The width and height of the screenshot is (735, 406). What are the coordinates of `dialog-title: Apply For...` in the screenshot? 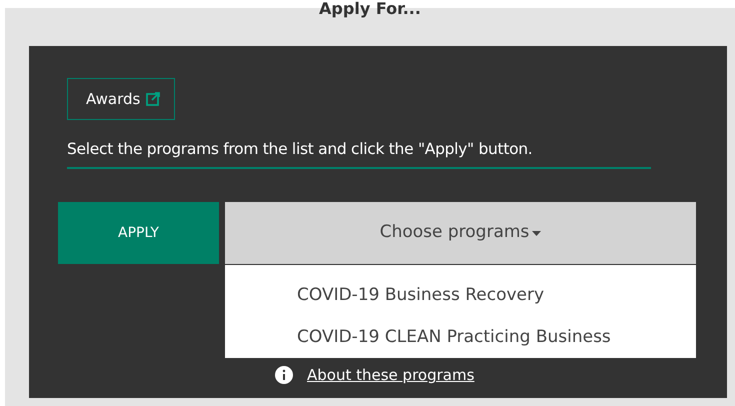 It's located at (370, 9).